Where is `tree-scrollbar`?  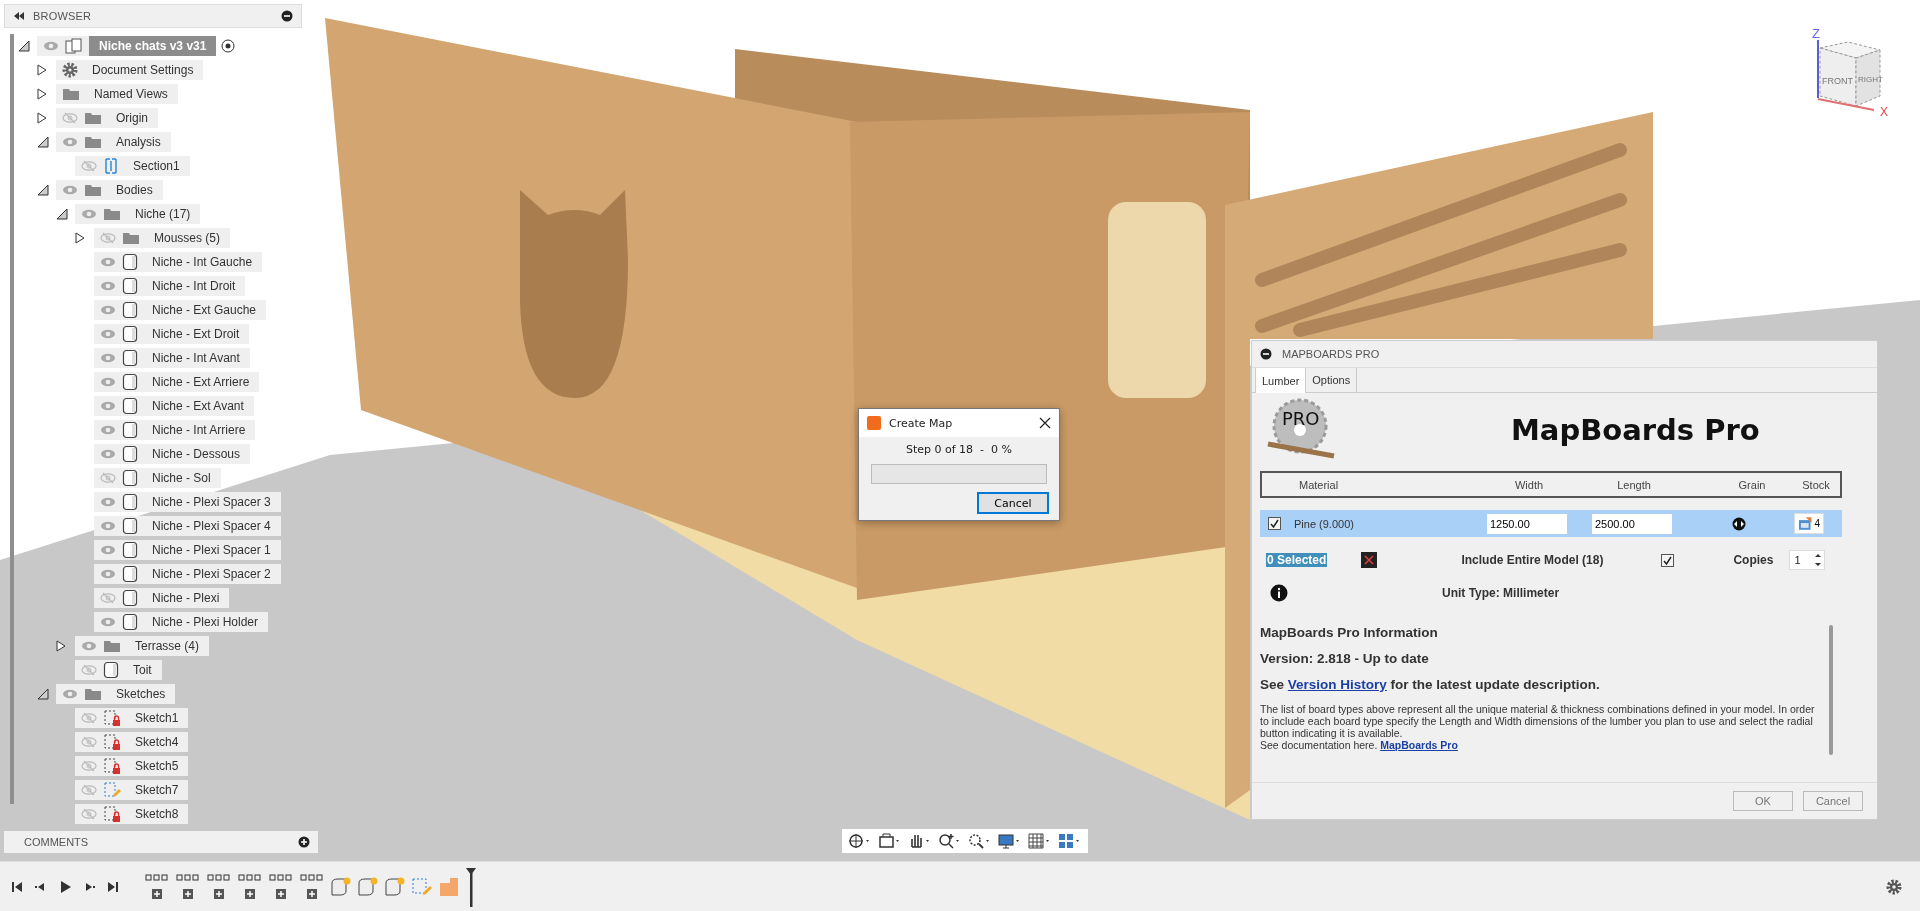 tree-scrollbar is located at coordinates (12, 419).